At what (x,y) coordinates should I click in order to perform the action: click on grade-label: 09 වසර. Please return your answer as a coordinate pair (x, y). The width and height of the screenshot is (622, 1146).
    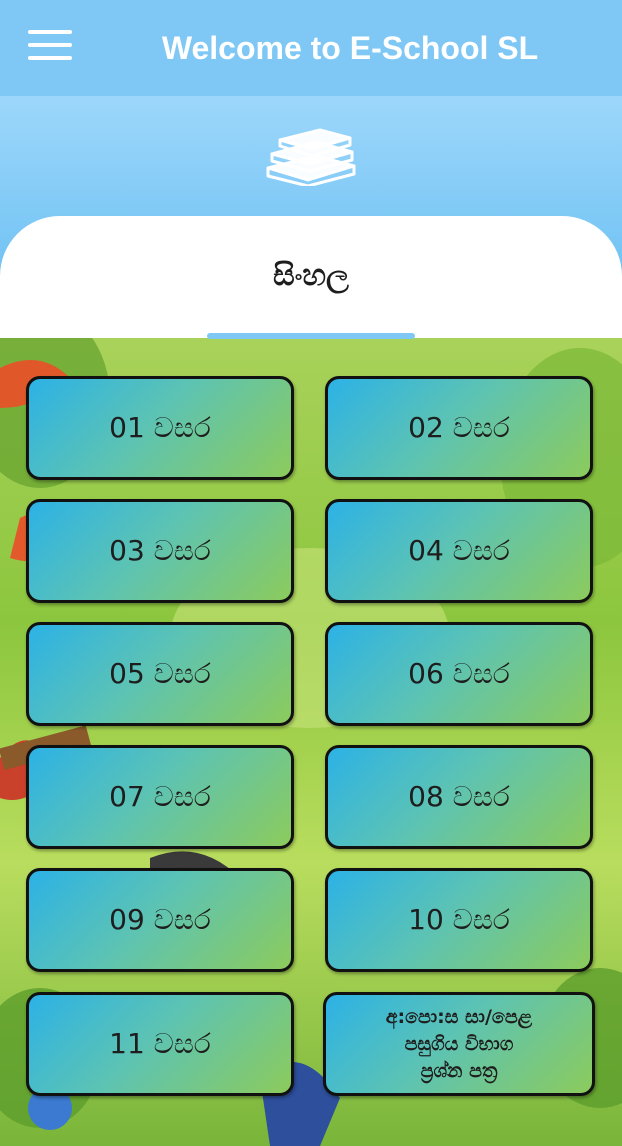
    Looking at the image, I should click on (160, 919).